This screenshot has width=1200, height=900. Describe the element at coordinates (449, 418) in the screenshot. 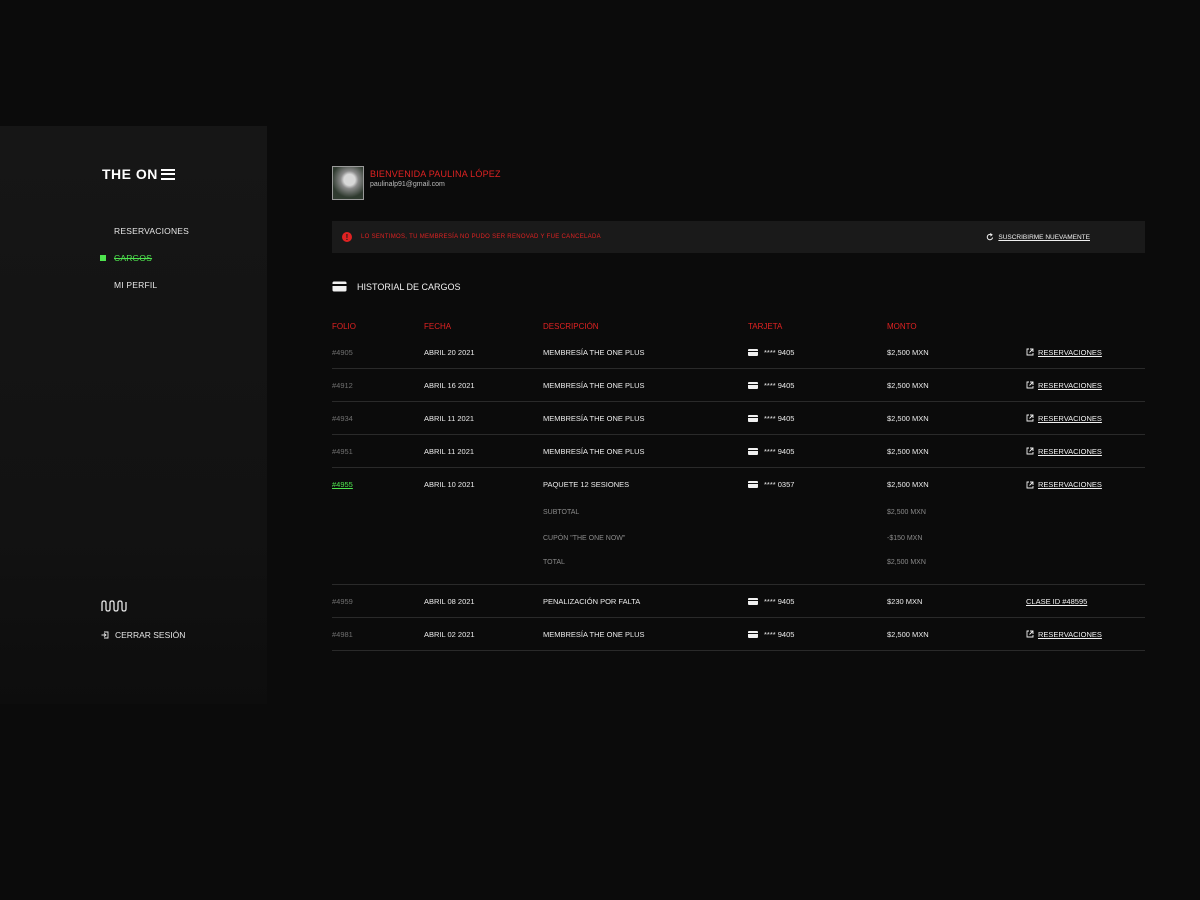

I see `fecha: ABRIL 11 2021` at that location.